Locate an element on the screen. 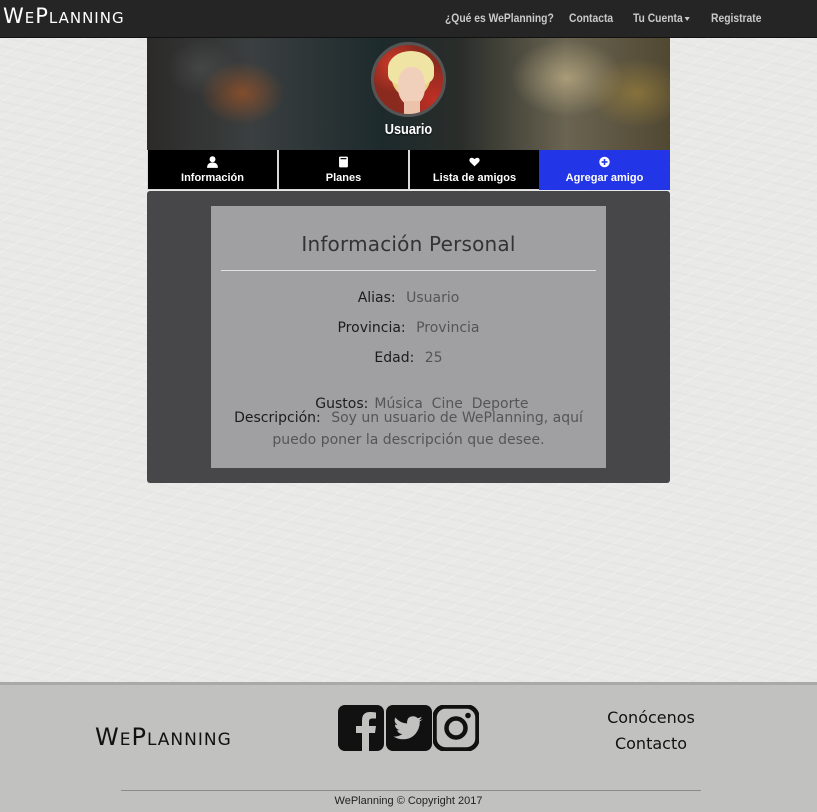 The image size is (817, 812). footer-divider is located at coordinates (411, 790).